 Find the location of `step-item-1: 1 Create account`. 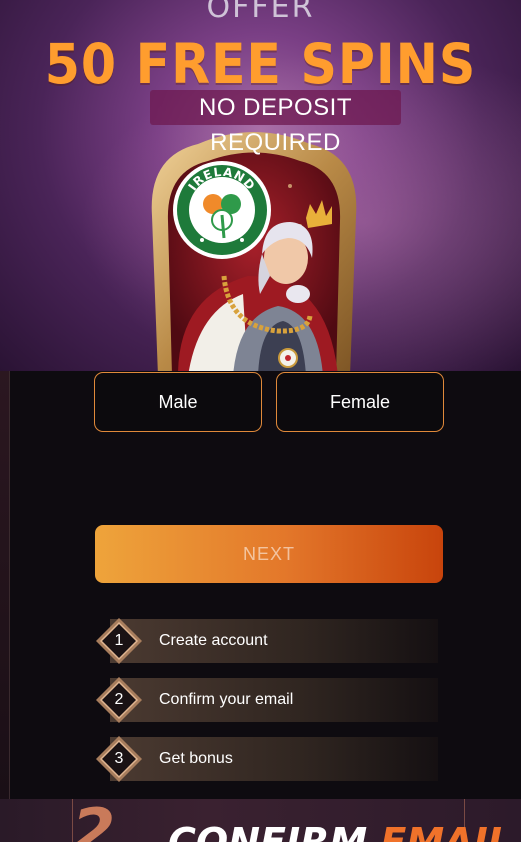

step-item-1: 1 Create account is located at coordinates (267, 641).